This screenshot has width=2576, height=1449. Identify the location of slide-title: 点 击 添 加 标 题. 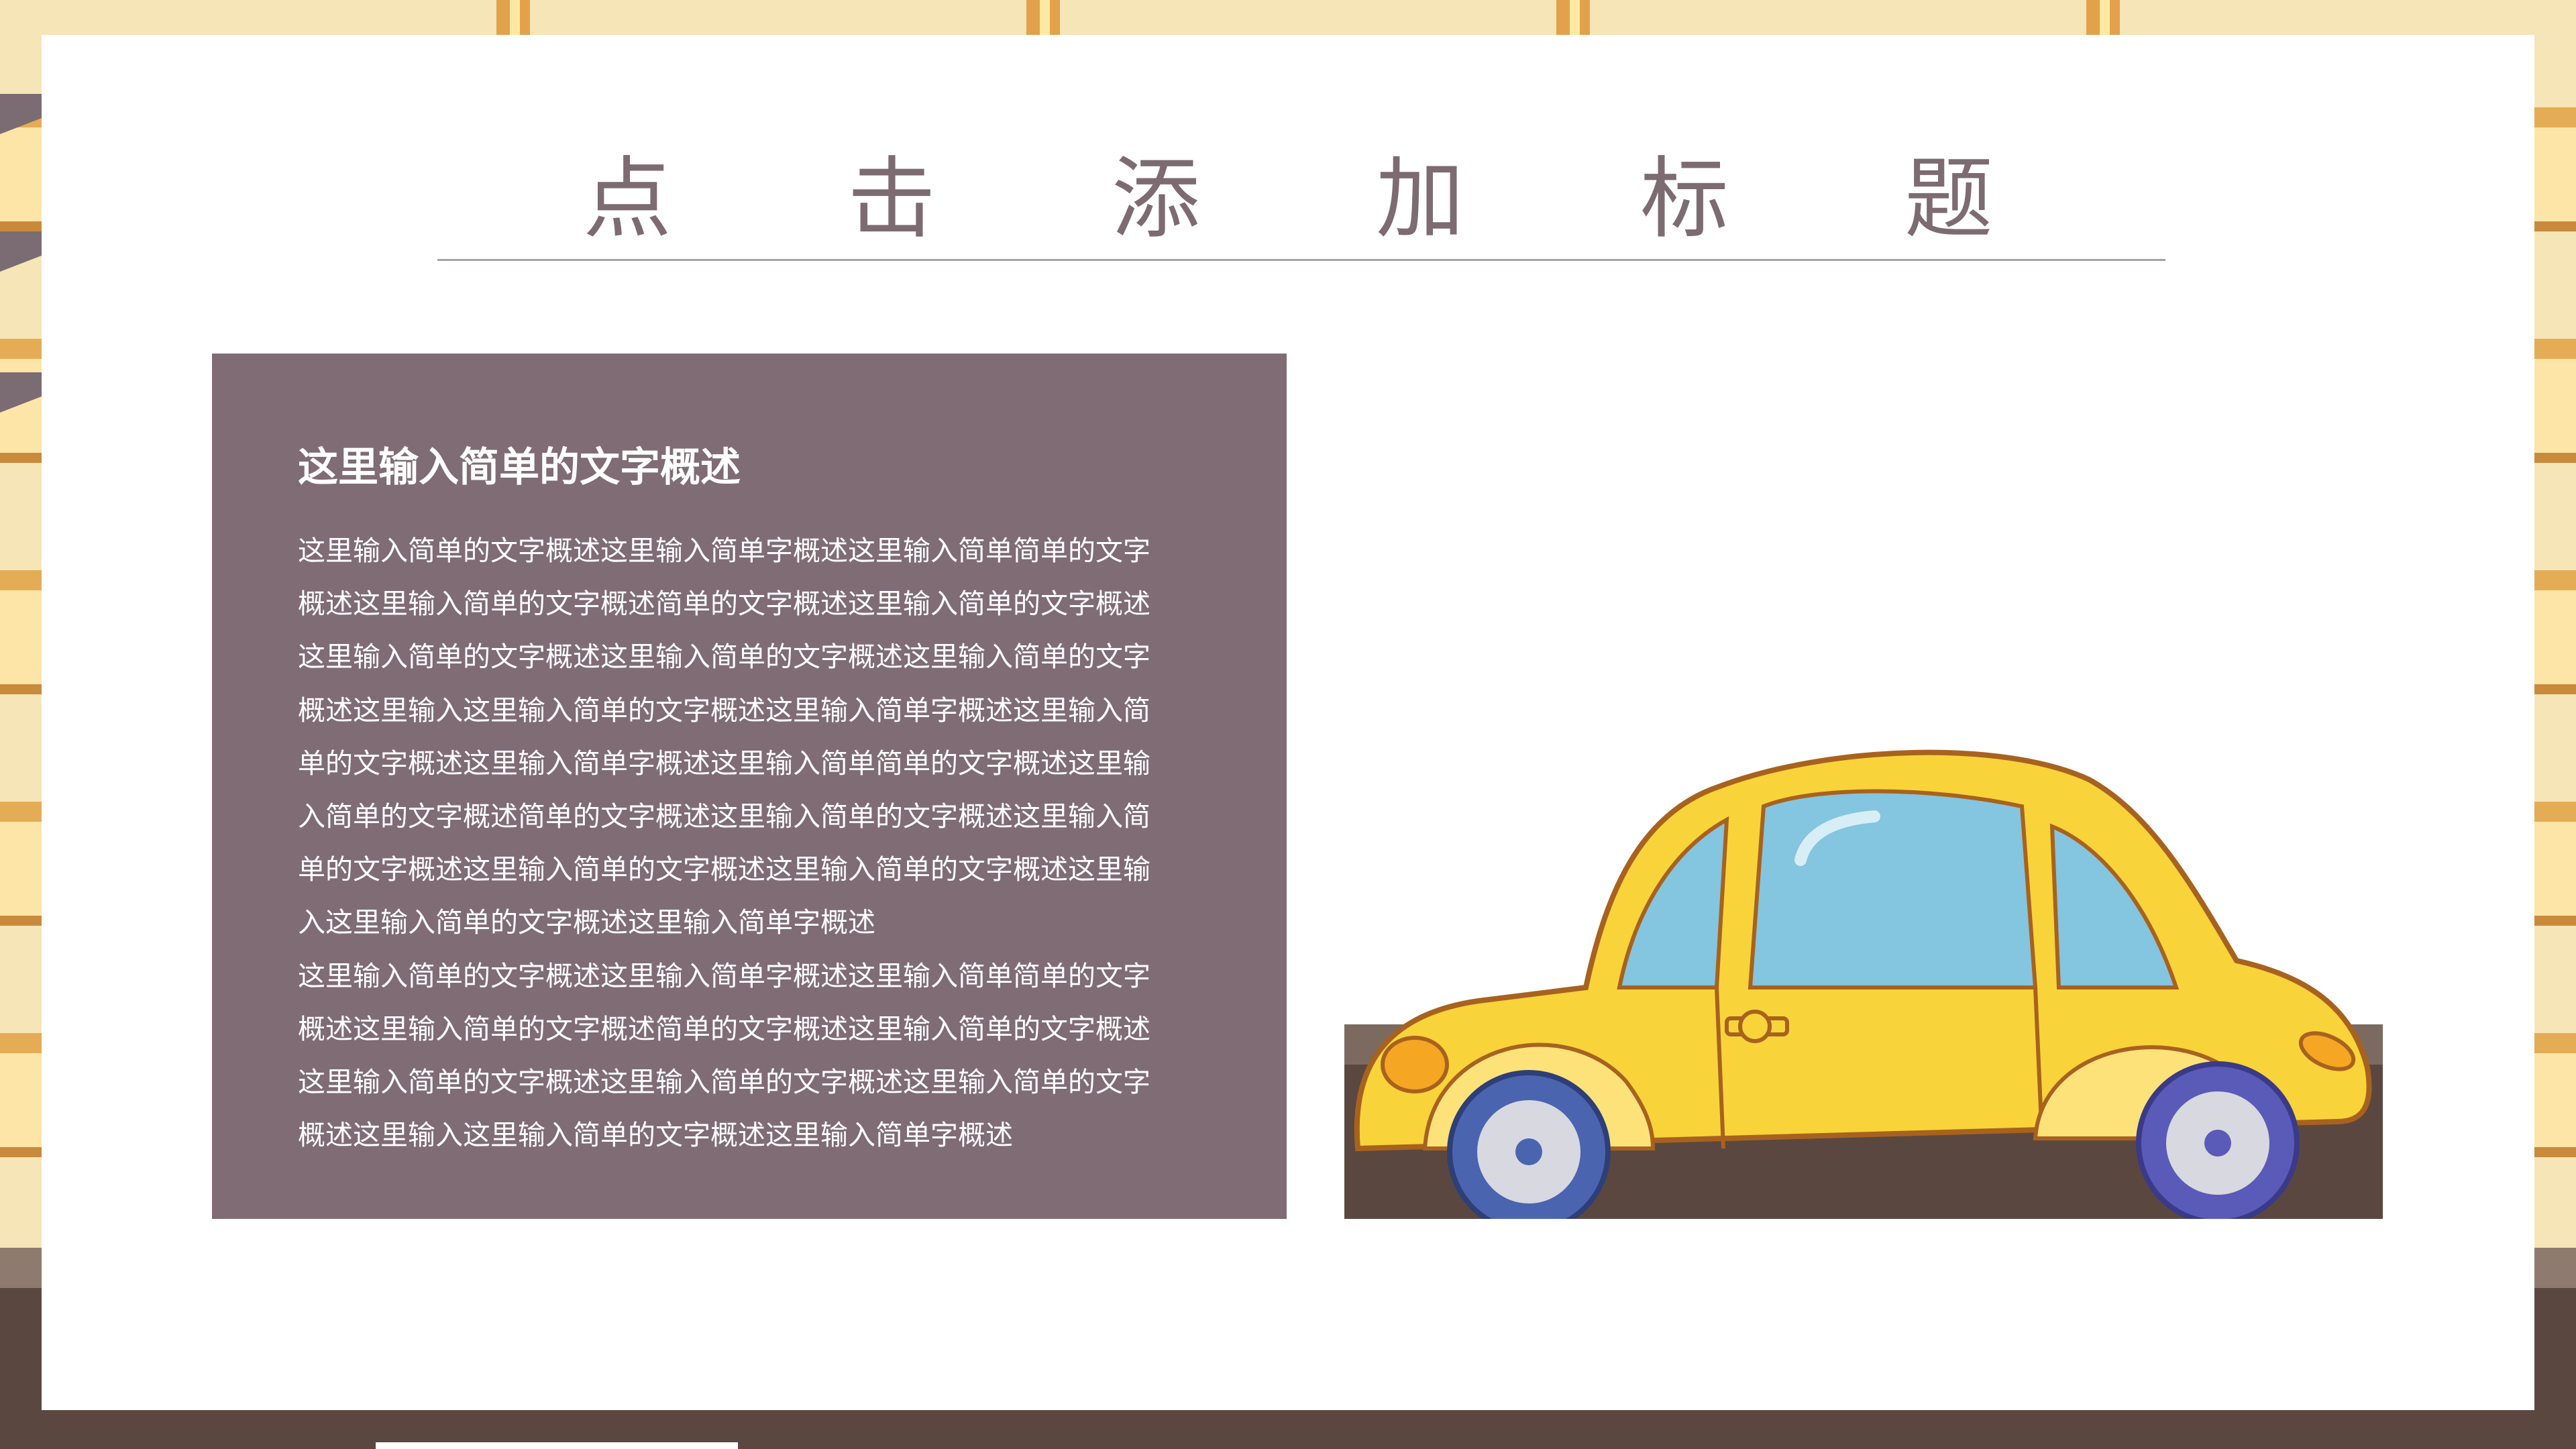
(1288, 199).